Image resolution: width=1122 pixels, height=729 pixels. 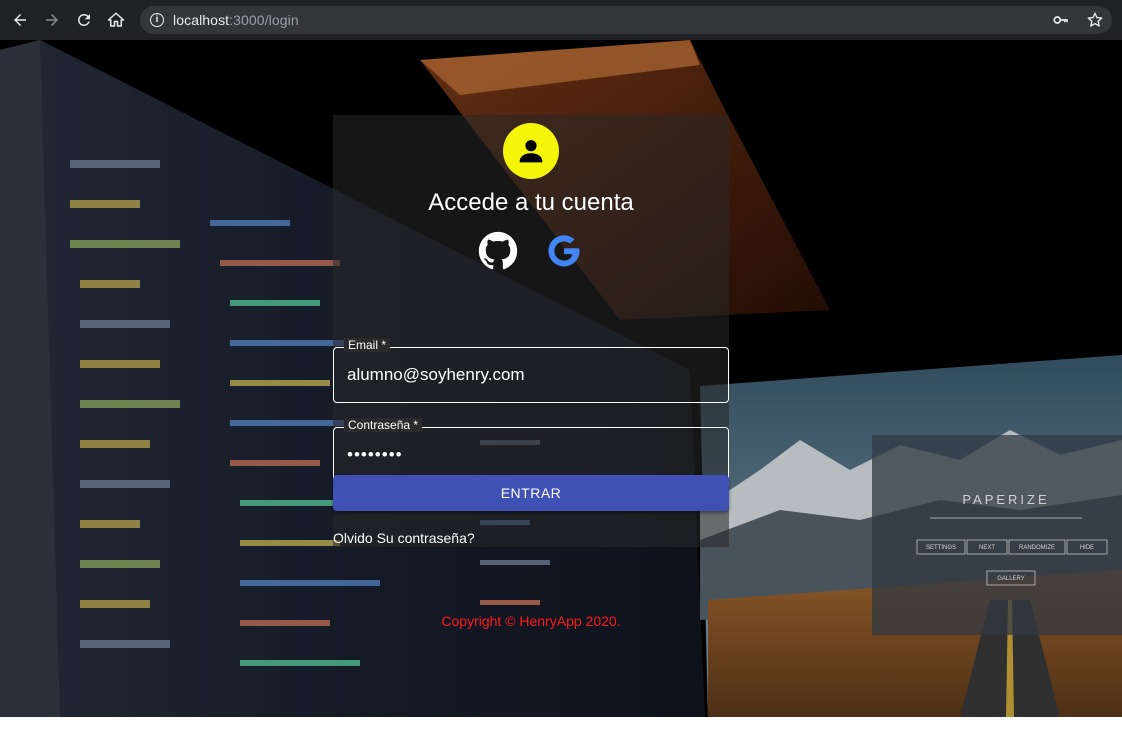 I want to click on url-host: localhost, so click(x=201, y=20).